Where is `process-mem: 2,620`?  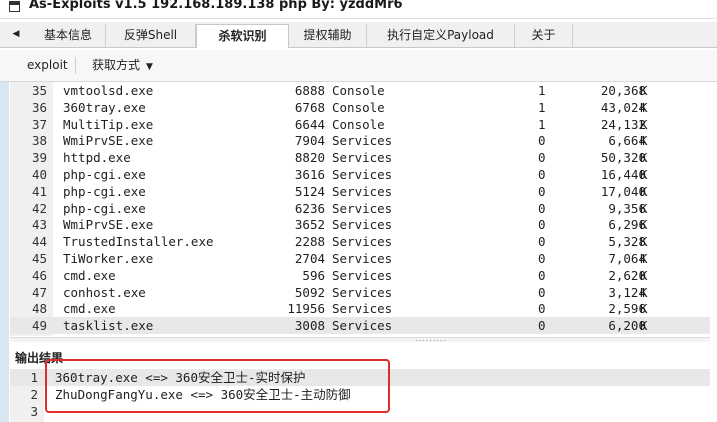 process-mem: 2,620 is located at coordinates (627, 275).